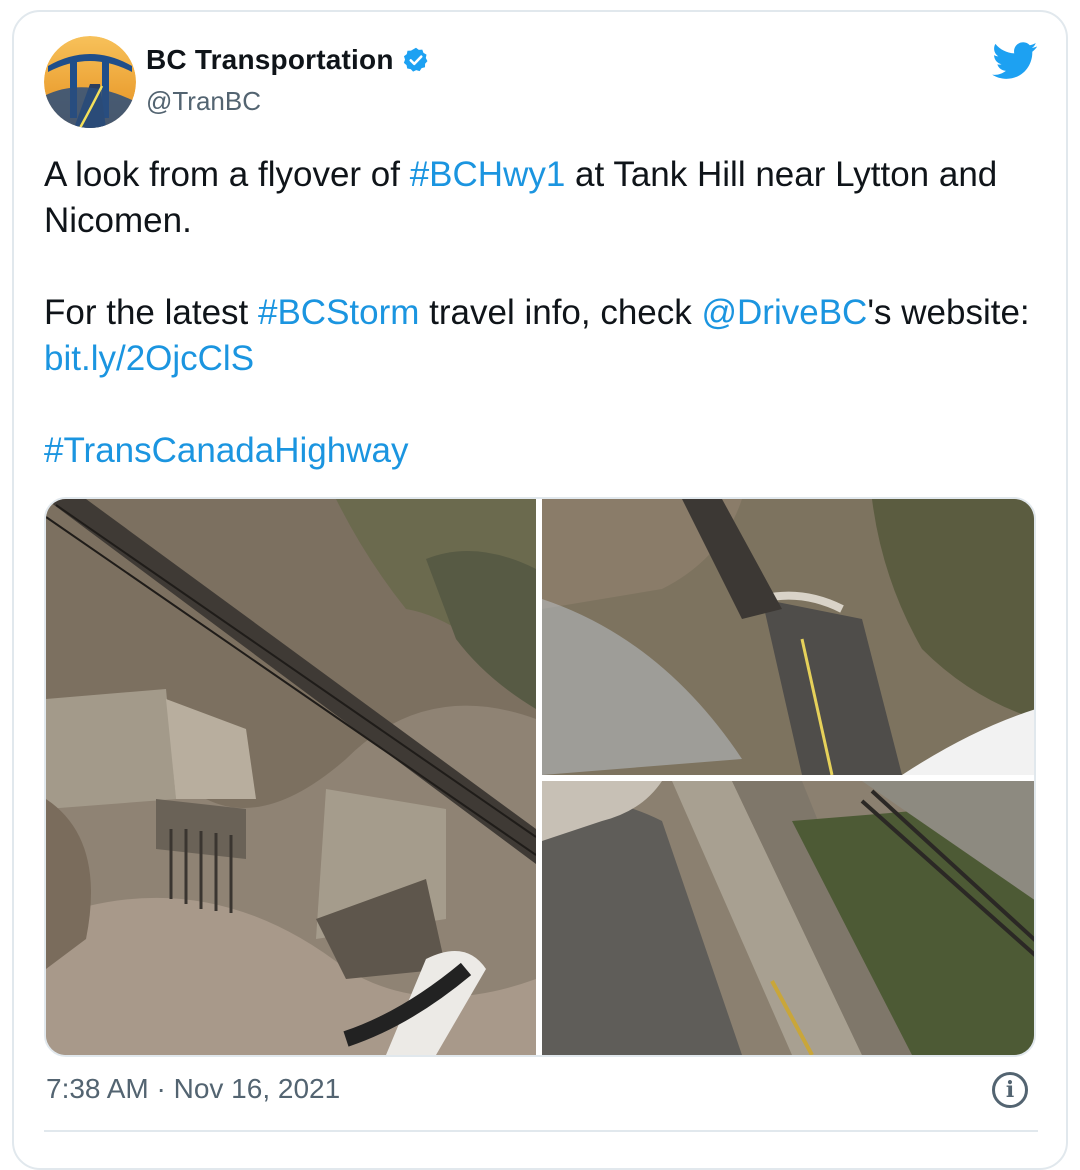  What do you see at coordinates (193, 1089) in the screenshot?
I see `tweet-timestamp: 7:38 AM · Nov 16, 2021` at bounding box center [193, 1089].